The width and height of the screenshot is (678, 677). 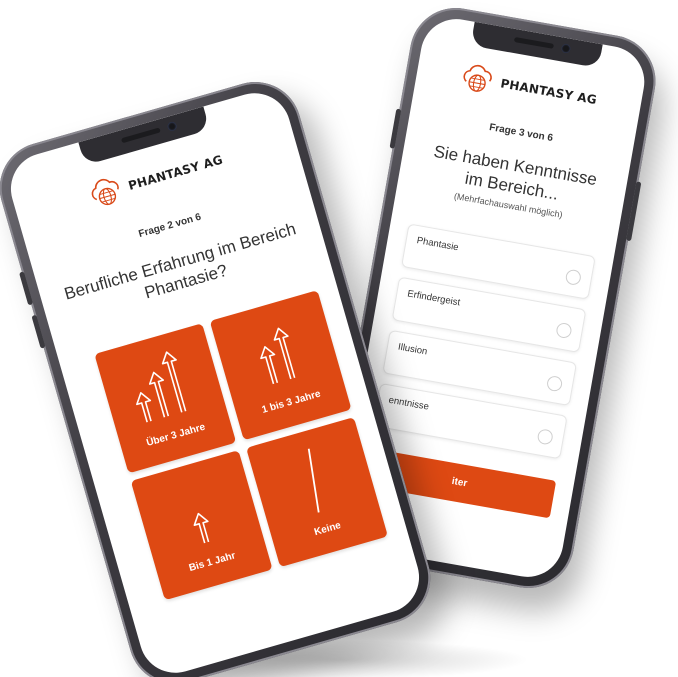 I want to click on option-label: Phantasie, so click(x=437, y=244).